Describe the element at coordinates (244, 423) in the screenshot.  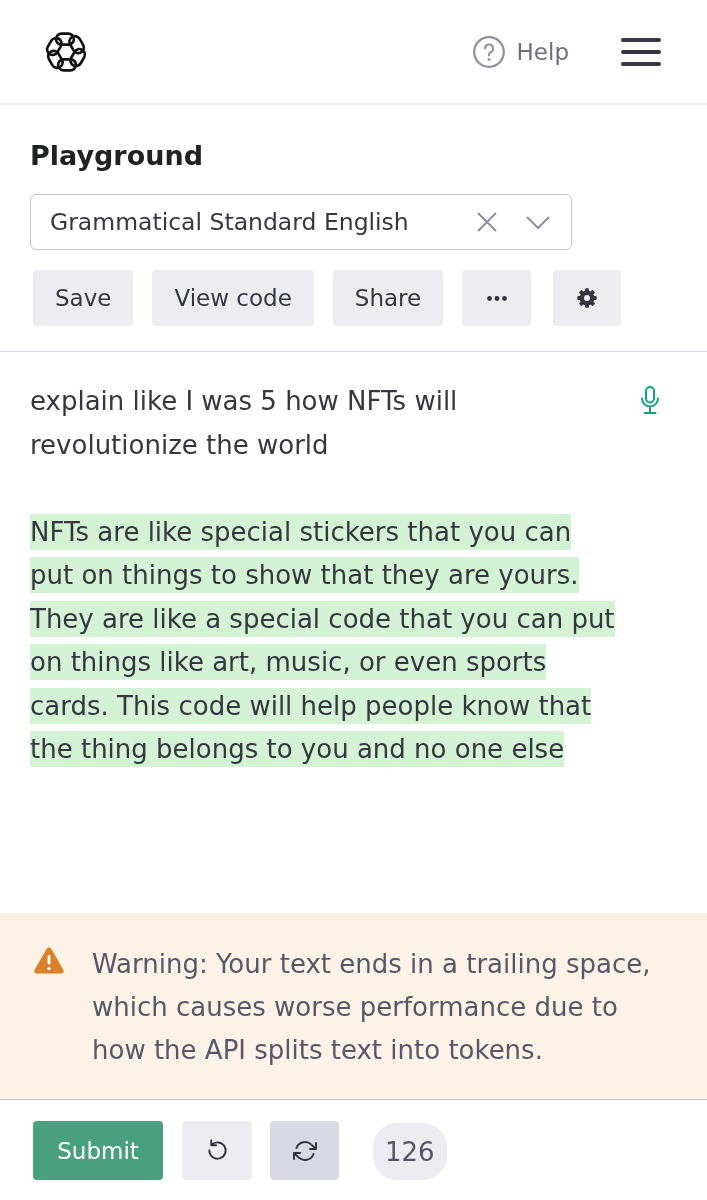
I see `prompt-text: explain like I was 5 how NFTs will revolutionize the world` at that location.